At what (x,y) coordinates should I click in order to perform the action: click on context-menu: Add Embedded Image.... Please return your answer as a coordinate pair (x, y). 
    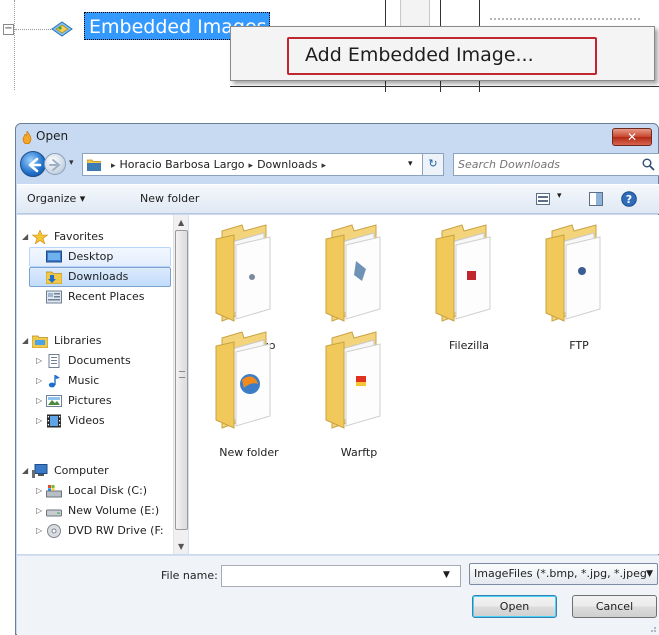
    Looking at the image, I should click on (442, 53).